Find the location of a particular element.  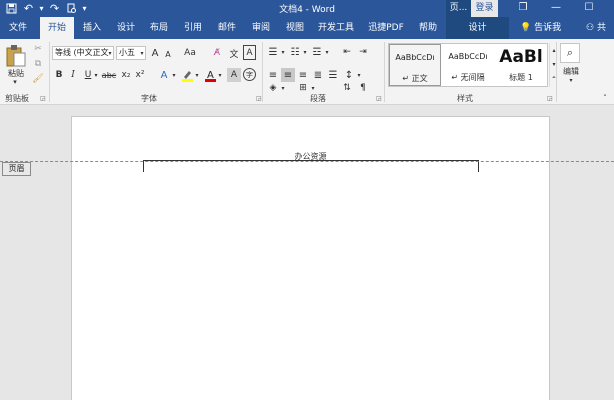

change-case-button: Aa is located at coordinates (190, 53).